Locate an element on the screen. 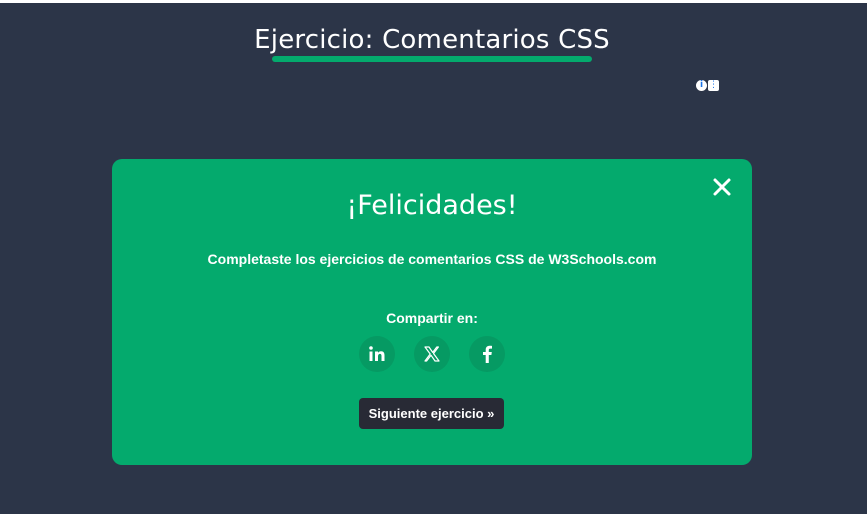  share-label: Compartir en: is located at coordinates (432, 318).